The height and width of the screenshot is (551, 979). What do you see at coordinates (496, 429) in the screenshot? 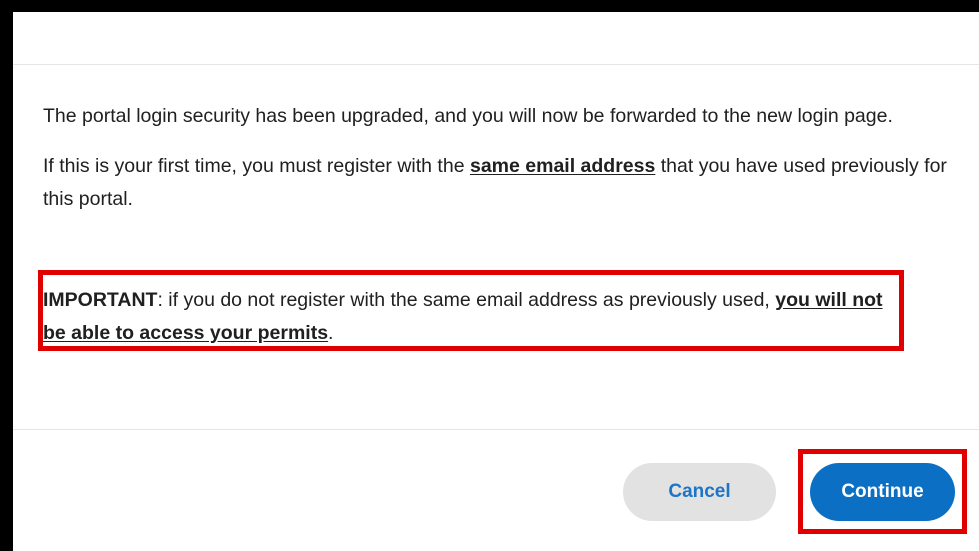
I see `footer-divider` at bounding box center [496, 429].